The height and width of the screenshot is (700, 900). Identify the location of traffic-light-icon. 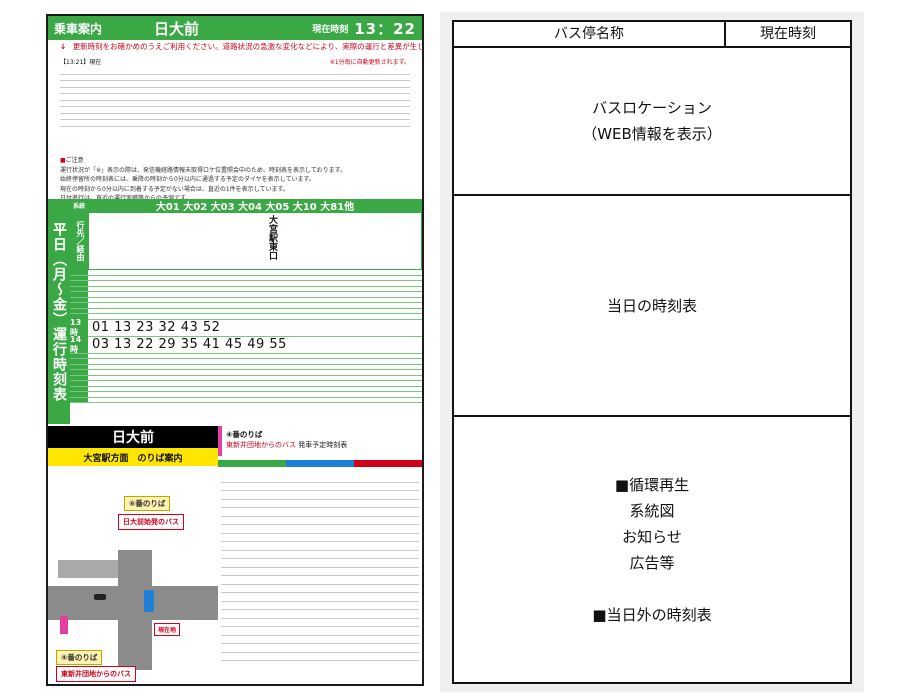
(100, 597).